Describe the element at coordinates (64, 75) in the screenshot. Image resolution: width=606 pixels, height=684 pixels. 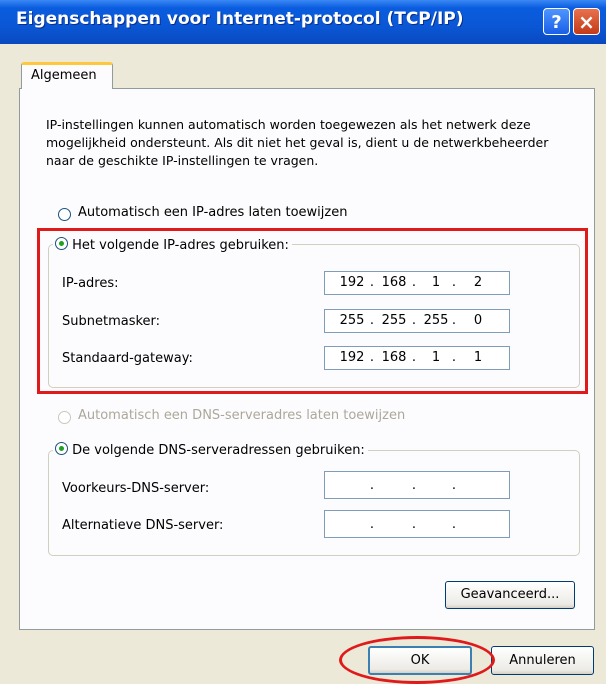
I see `tab-label: Algemeen` at that location.